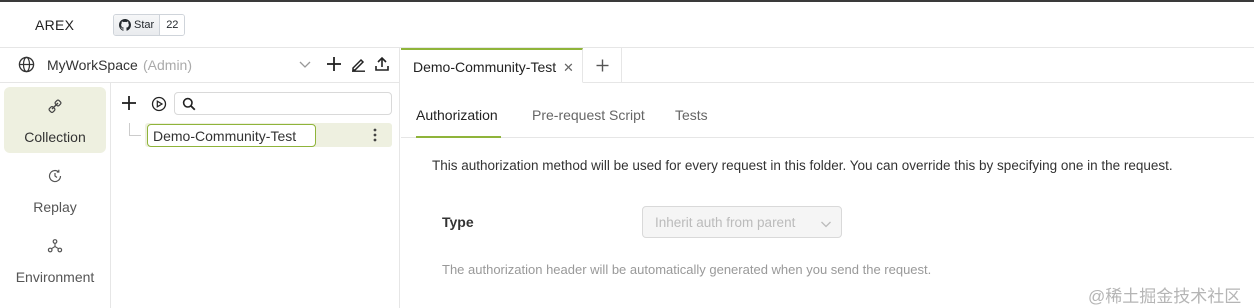 The height and width of the screenshot is (308, 1254). What do you see at coordinates (55, 207) in the screenshot?
I see `nav-item-label: Replay` at bounding box center [55, 207].